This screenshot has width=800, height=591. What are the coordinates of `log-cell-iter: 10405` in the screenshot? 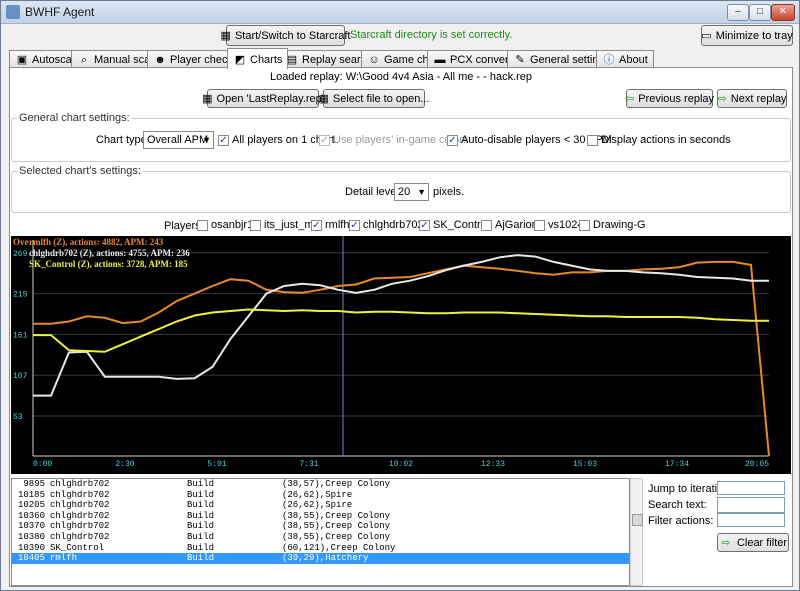 It's located at (31, 558).